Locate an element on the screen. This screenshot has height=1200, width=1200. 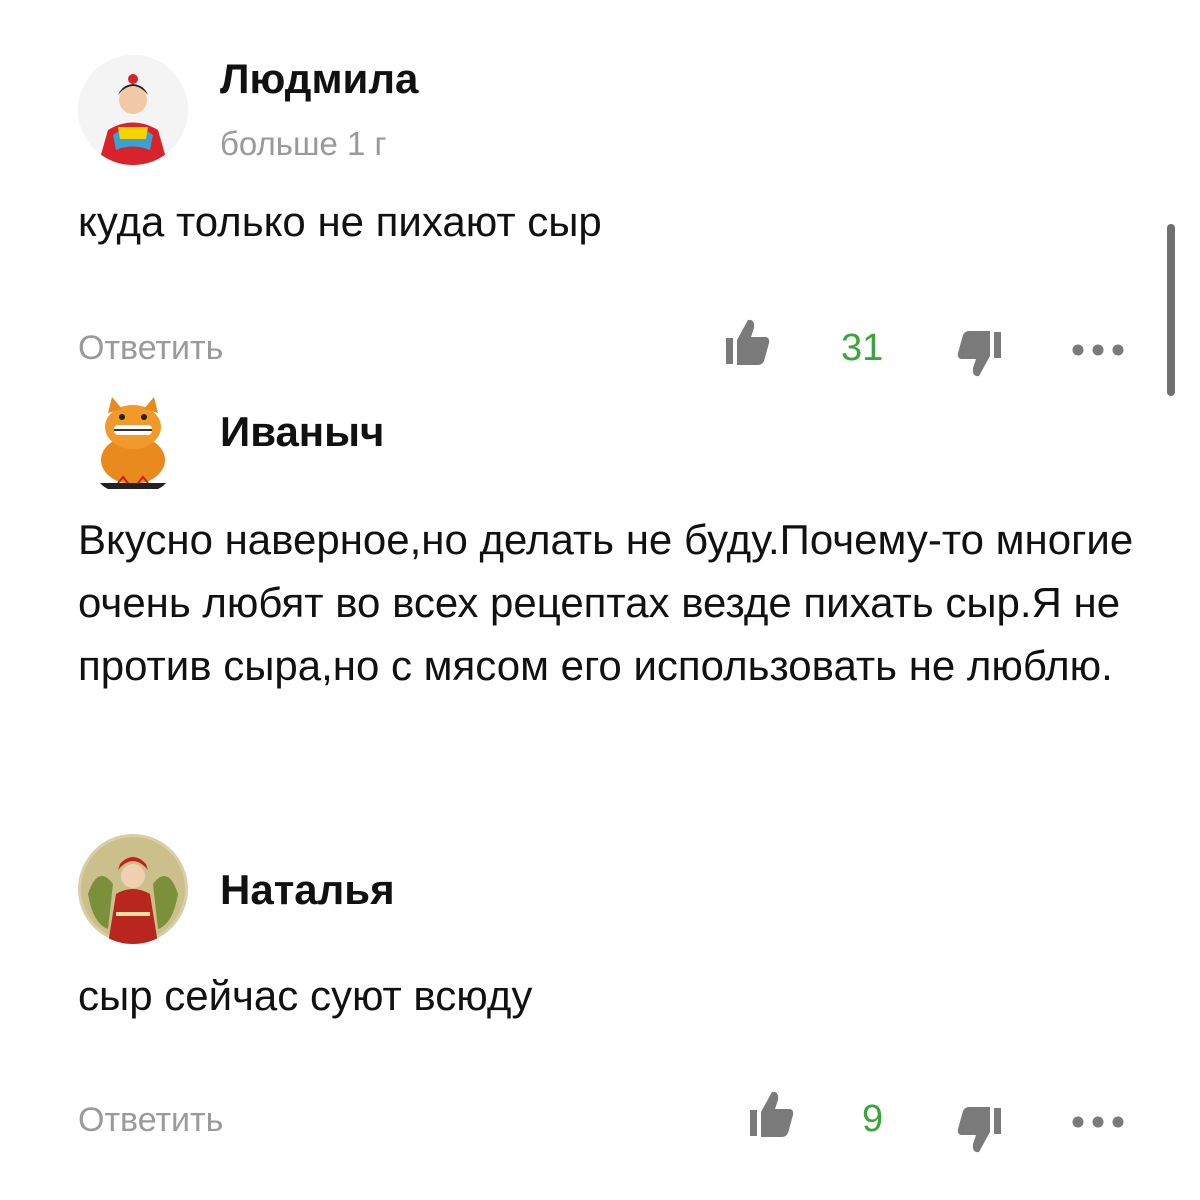
comment-time: больше 1 г is located at coordinates (303, 143).